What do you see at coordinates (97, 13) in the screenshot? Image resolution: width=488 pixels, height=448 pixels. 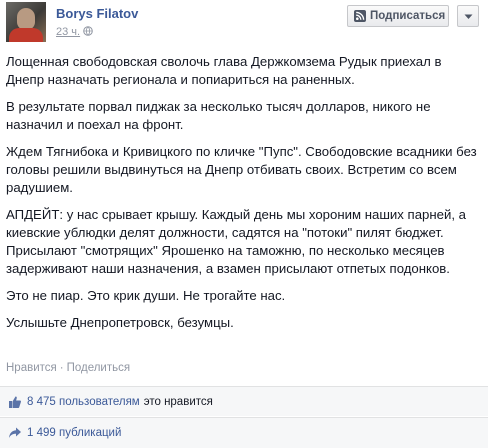 I see `author-name: Borys Filatov` at bounding box center [97, 13].